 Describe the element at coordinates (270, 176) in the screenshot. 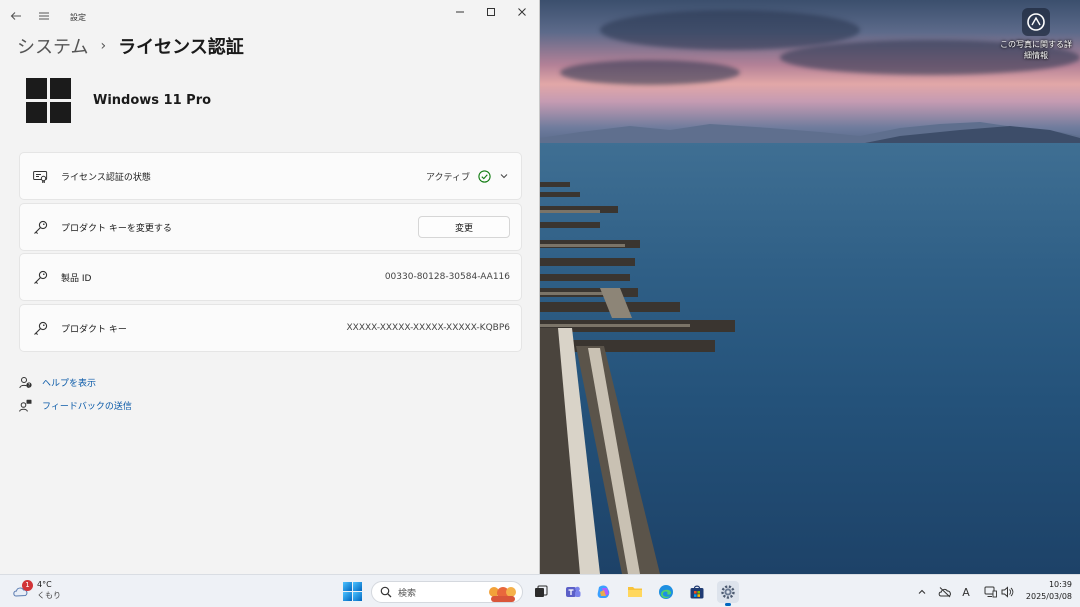

I see `activation-status-row: ライセンス認証の状態 アクティブ` at that location.